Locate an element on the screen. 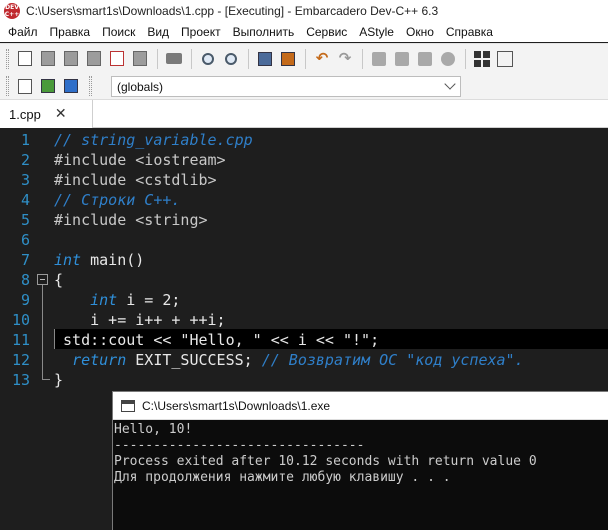 This screenshot has height=530, width=608. redo-icon: ↷ is located at coordinates (345, 58).